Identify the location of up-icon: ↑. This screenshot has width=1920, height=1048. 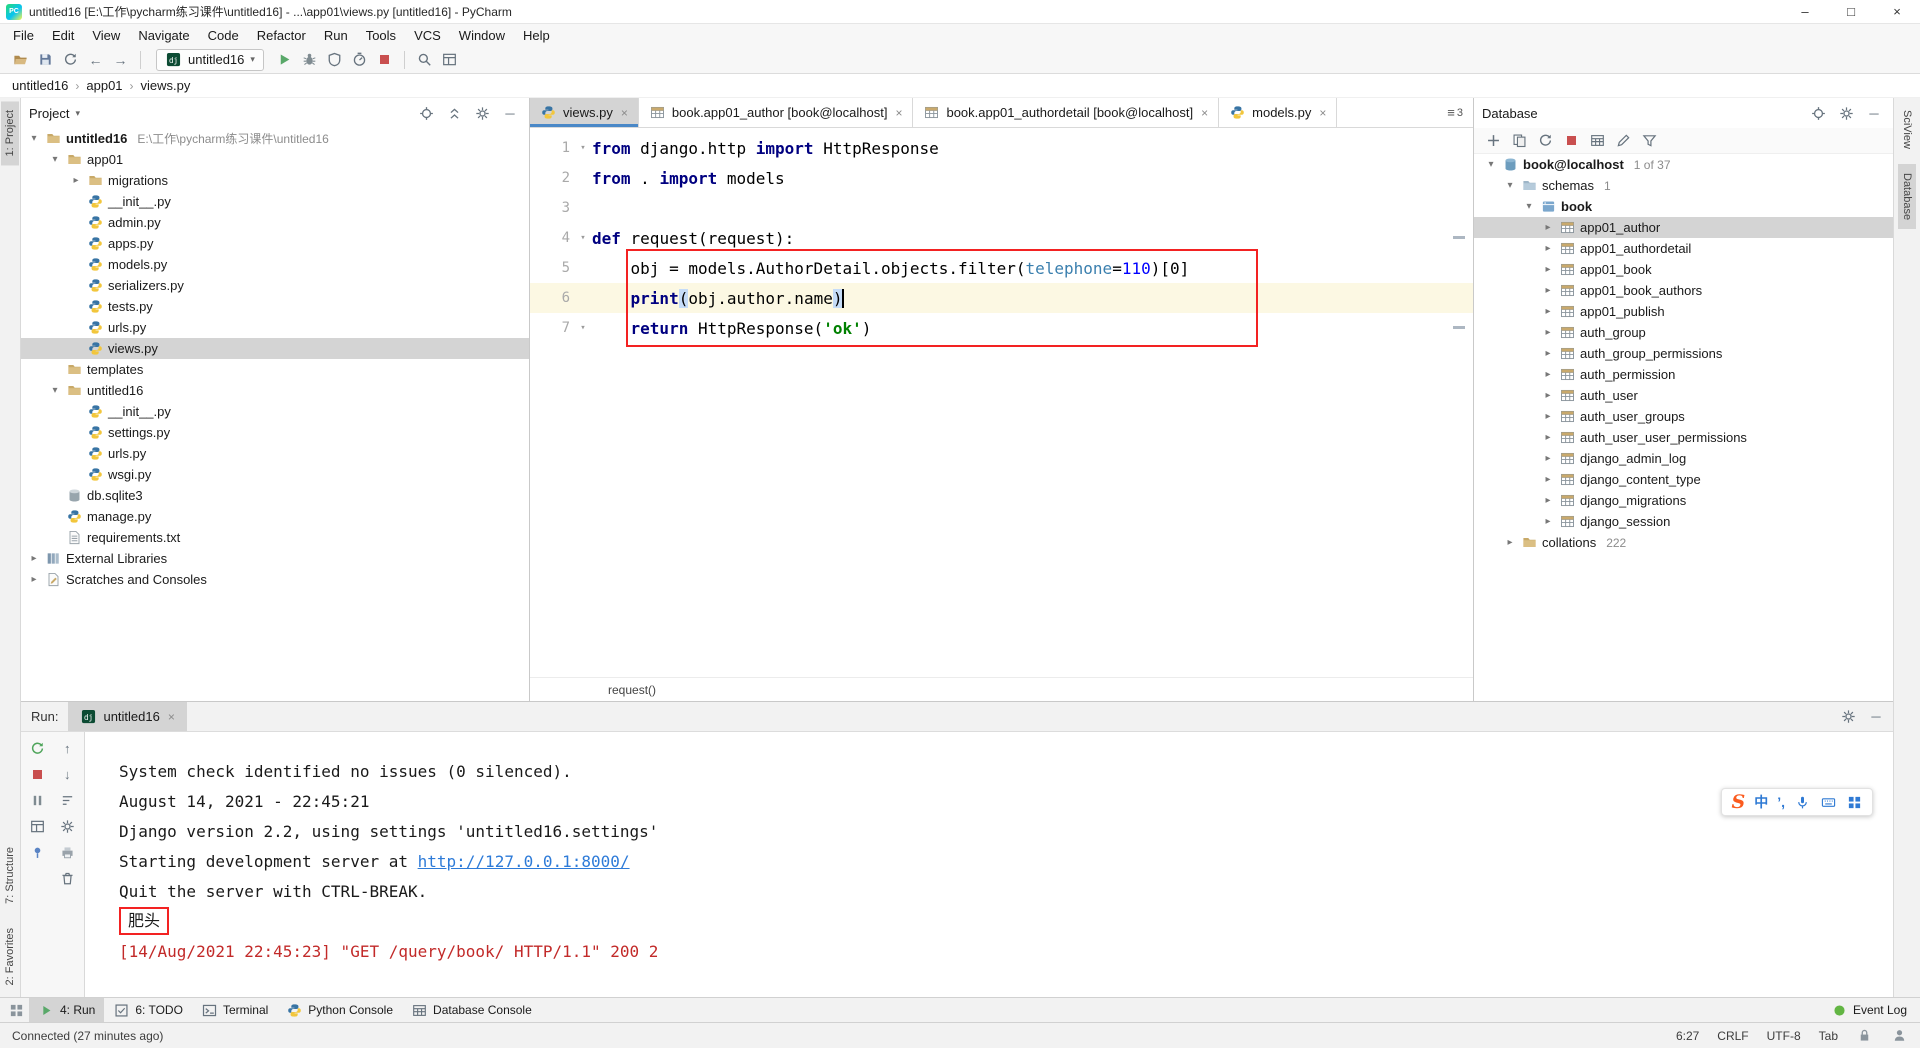
(67, 748).